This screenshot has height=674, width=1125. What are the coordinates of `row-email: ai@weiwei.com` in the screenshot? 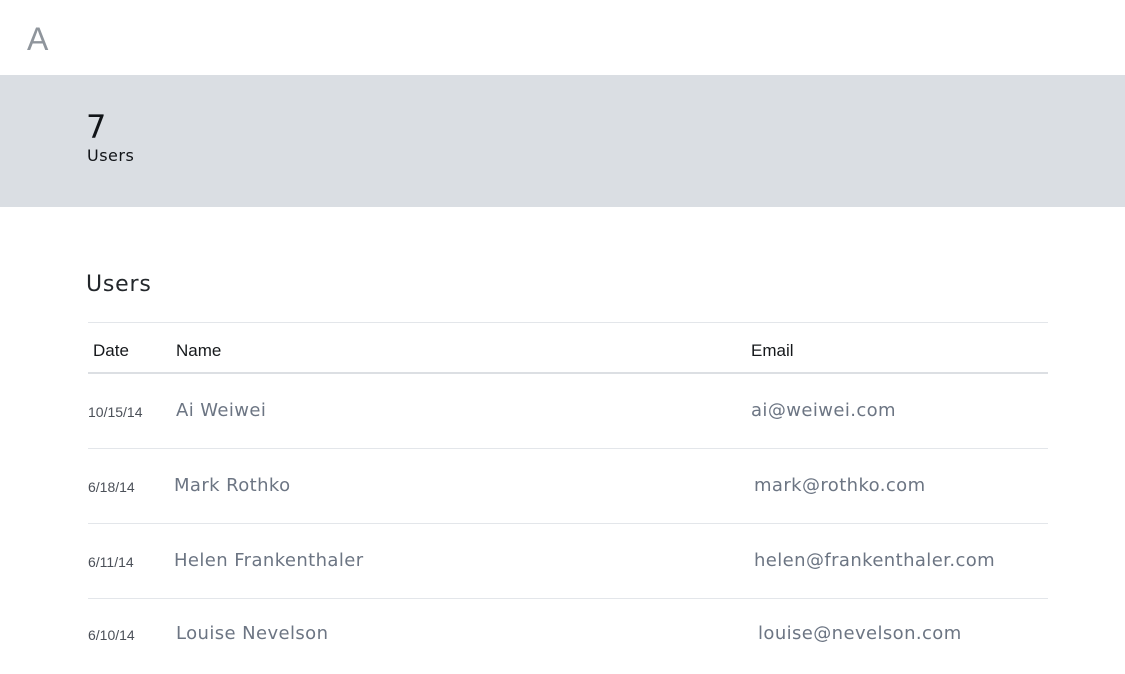 It's located at (823, 410).